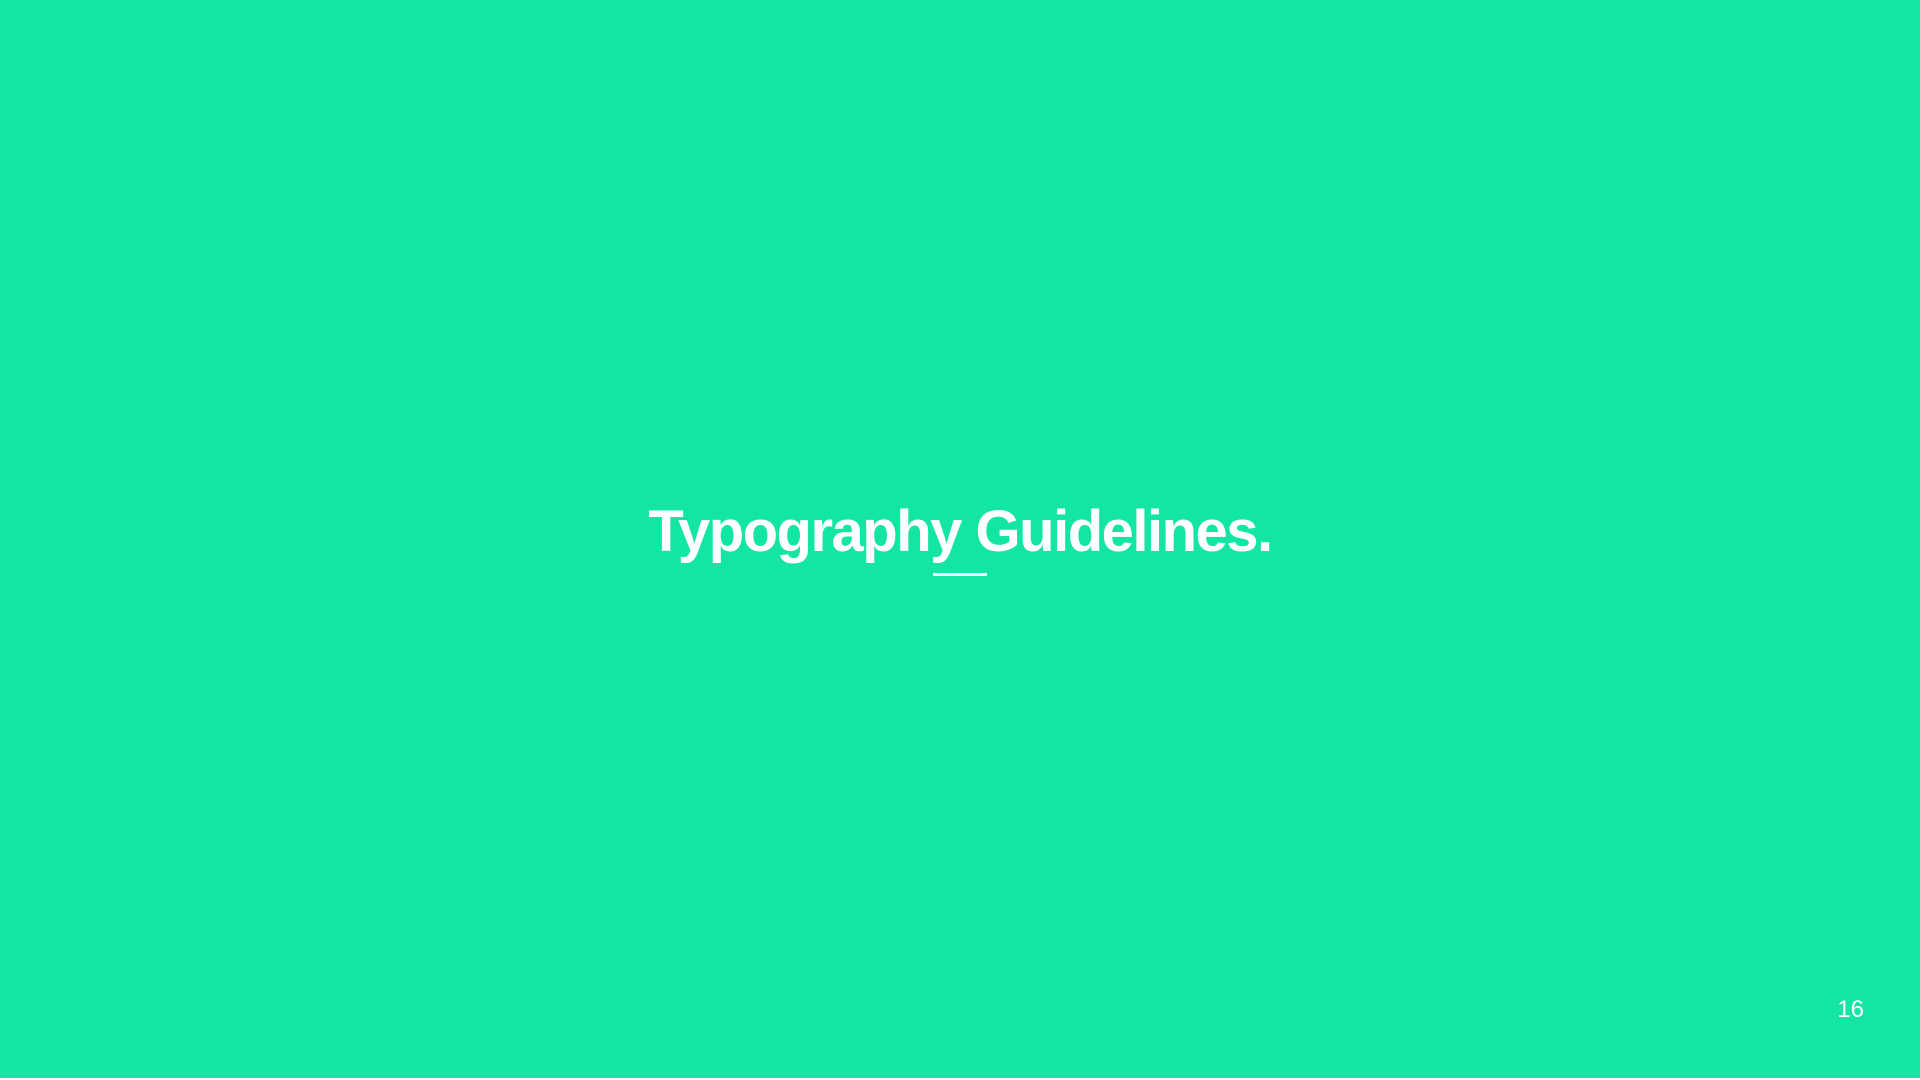 The image size is (1920, 1080). What do you see at coordinates (960, 574) in the screenshot?
I see `title-underline` at bounding box center [960, 574].